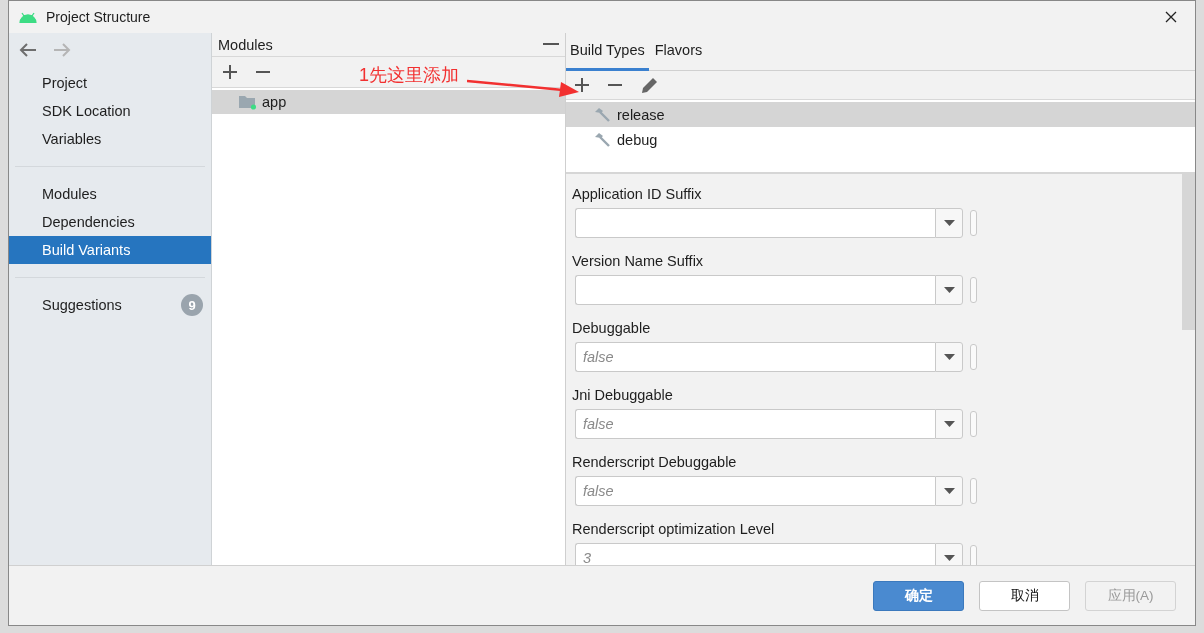 This screenshot has width=1204, height=633. Describe the element at coordinates (637, 194) in the screenshot. I see `field-label: Application ID Suffix` at that location.